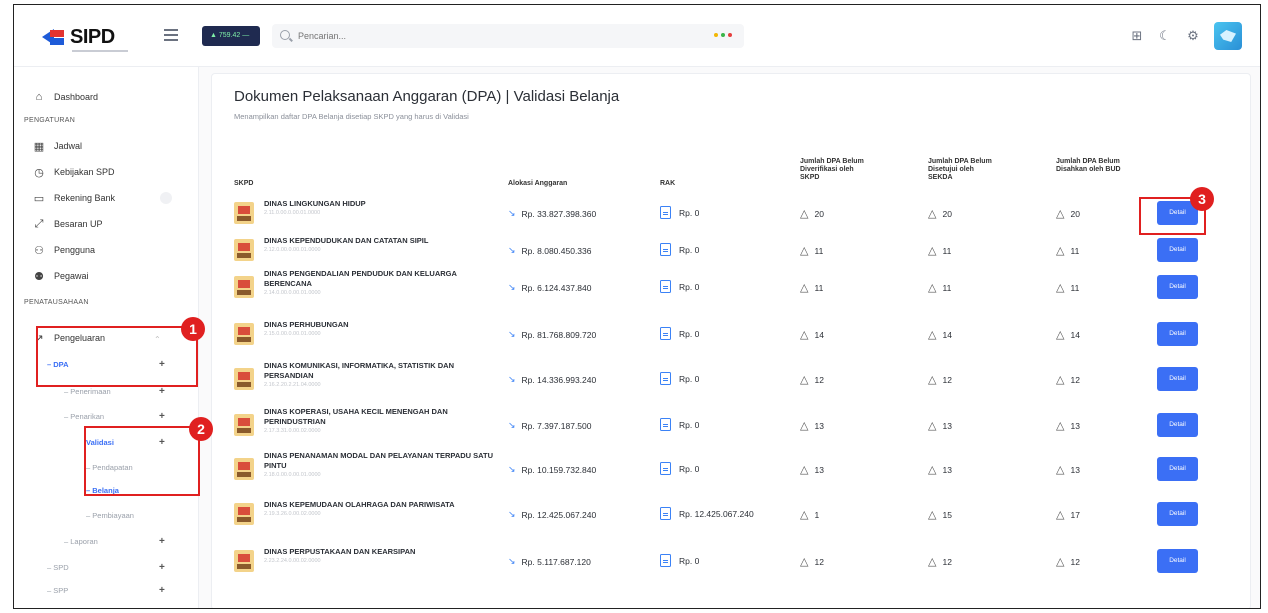 This screenshot has width=1268, height=613. What do you see at coordinates (107, 198) in the screenshot?
I see `sidebar-item-rekening: ▭ Rekening Bank` at bounding box center [107, 198].